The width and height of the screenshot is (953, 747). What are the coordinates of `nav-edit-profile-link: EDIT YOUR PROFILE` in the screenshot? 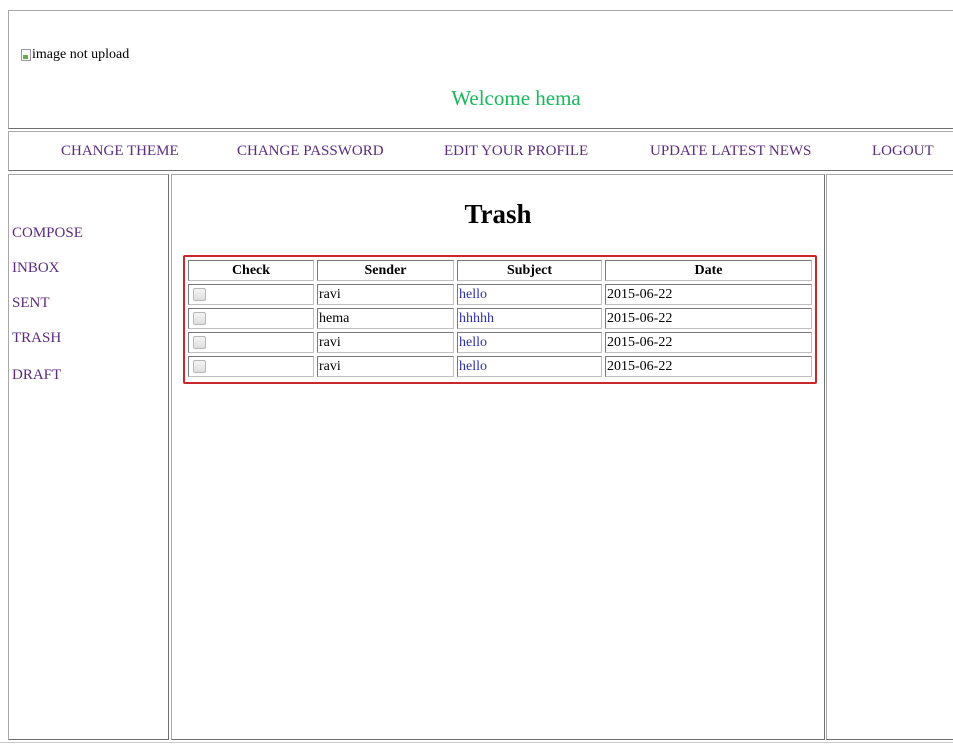 It's located at (516, 151).